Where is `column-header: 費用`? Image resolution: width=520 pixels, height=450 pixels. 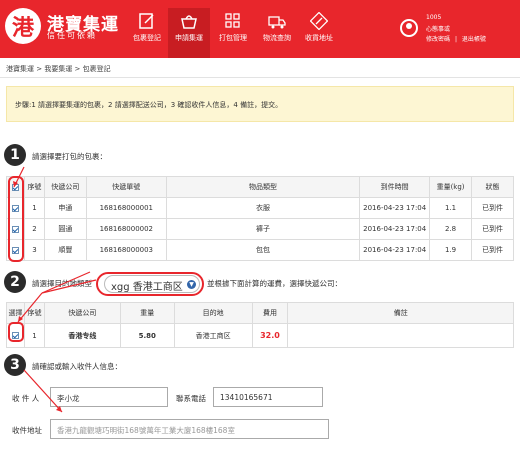
column-header: 費用 is located at coordinates (270, 313).